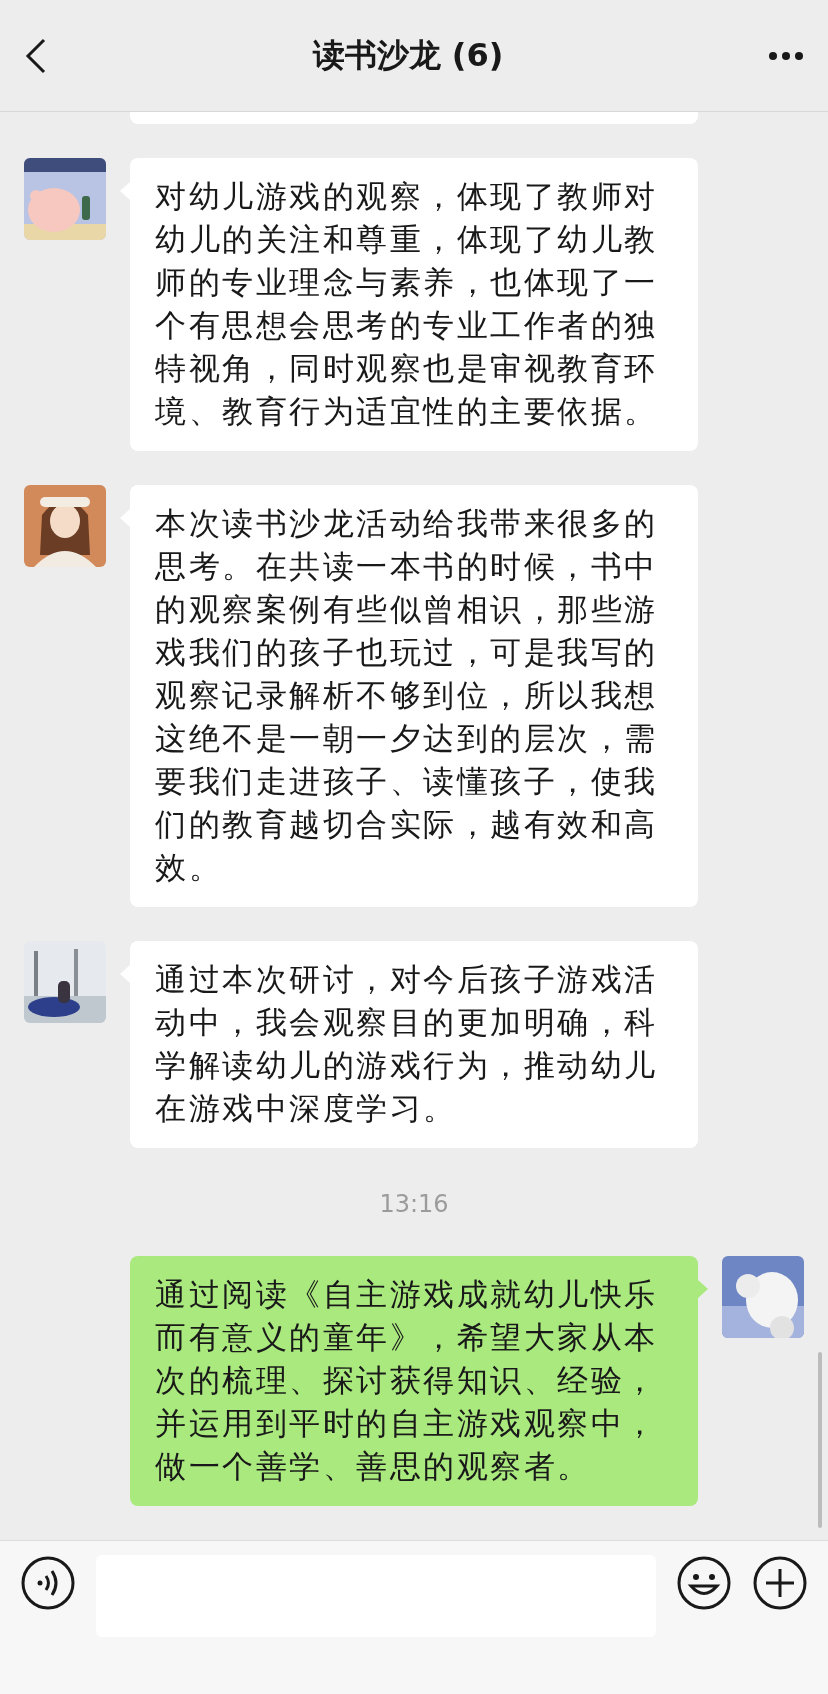 Image resolution: width=828 pixels, height=1694 pixels. Describe the element at coordinates (414, 1044) in the screenshot. I see `message-bubble: 通过本次研讨，对今后孩子游戏活动中，我会观察目的更加明确，科学解读幼儿的游戏行为，推动幼儿在游戏中深度学习。` at that location.